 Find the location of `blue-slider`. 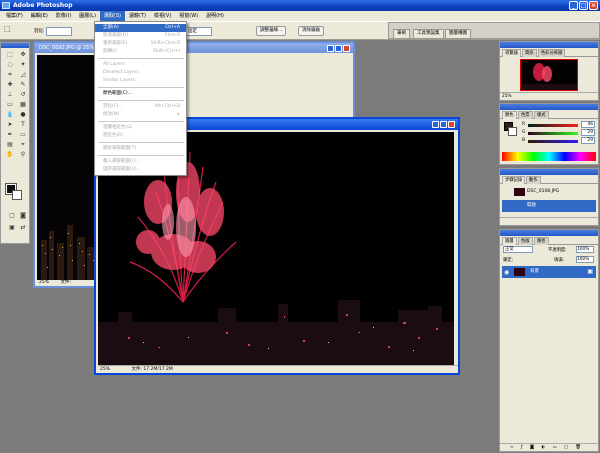

blue-slider is located at coordinates (553, 141).